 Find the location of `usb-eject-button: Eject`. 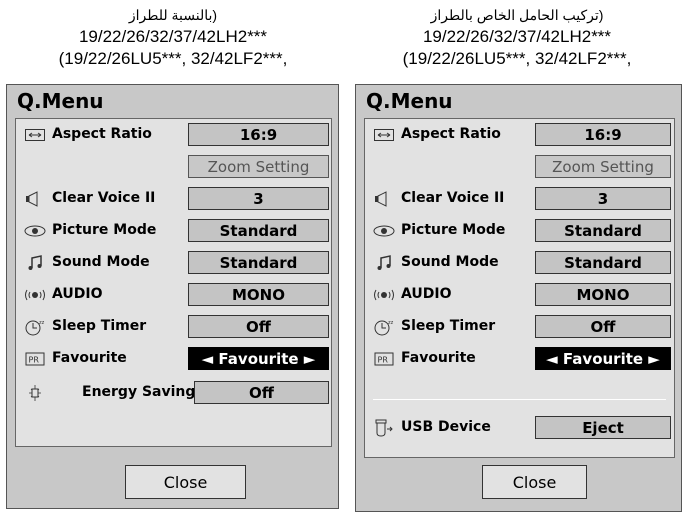

usb-eject-button: Eject is located at coordinates (603, 427).